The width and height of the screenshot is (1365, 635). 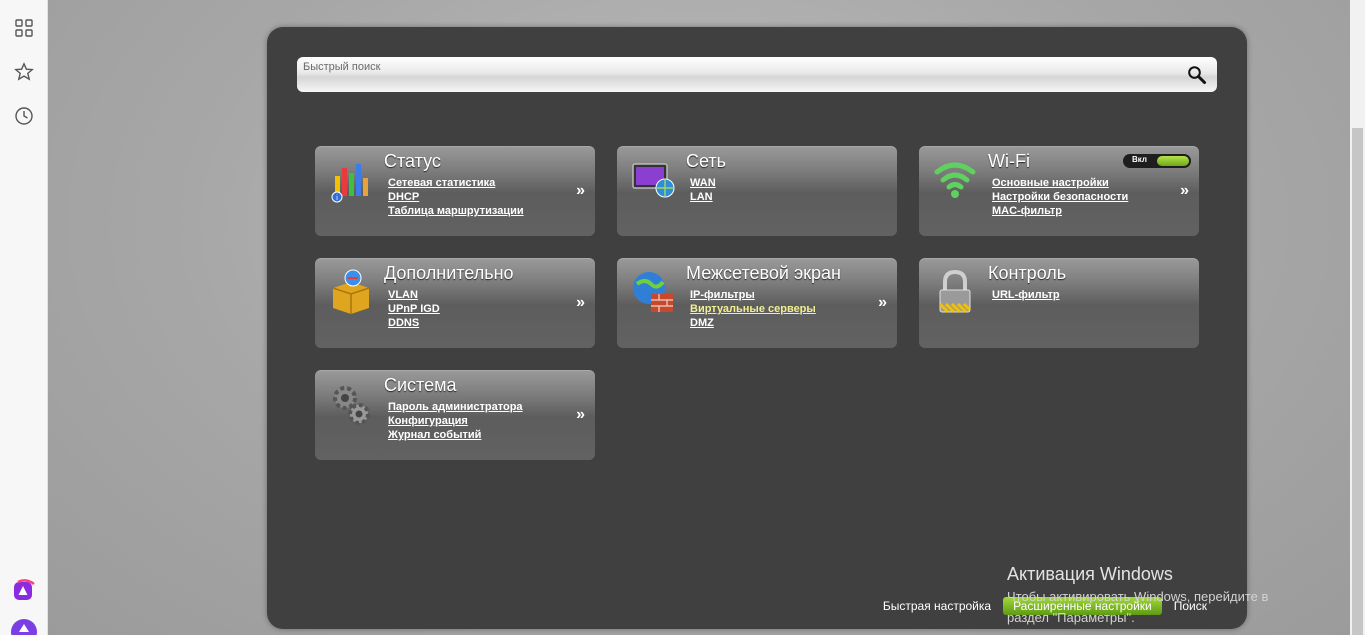 I want to click on tile-wifi-title: Wi-Fi, so click(x=1009, y=161).